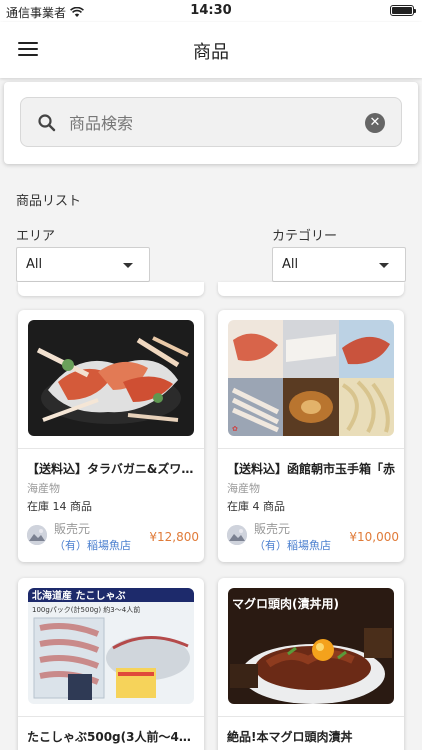 Image resolution: width=422 pixels, height=750 pixels. What do you see at coordinates (311, 646) in the screenshot?
I see `product-image-tuna-bowl: マグロ頭肉(漬丼用)` at bounding box center [311, 646].